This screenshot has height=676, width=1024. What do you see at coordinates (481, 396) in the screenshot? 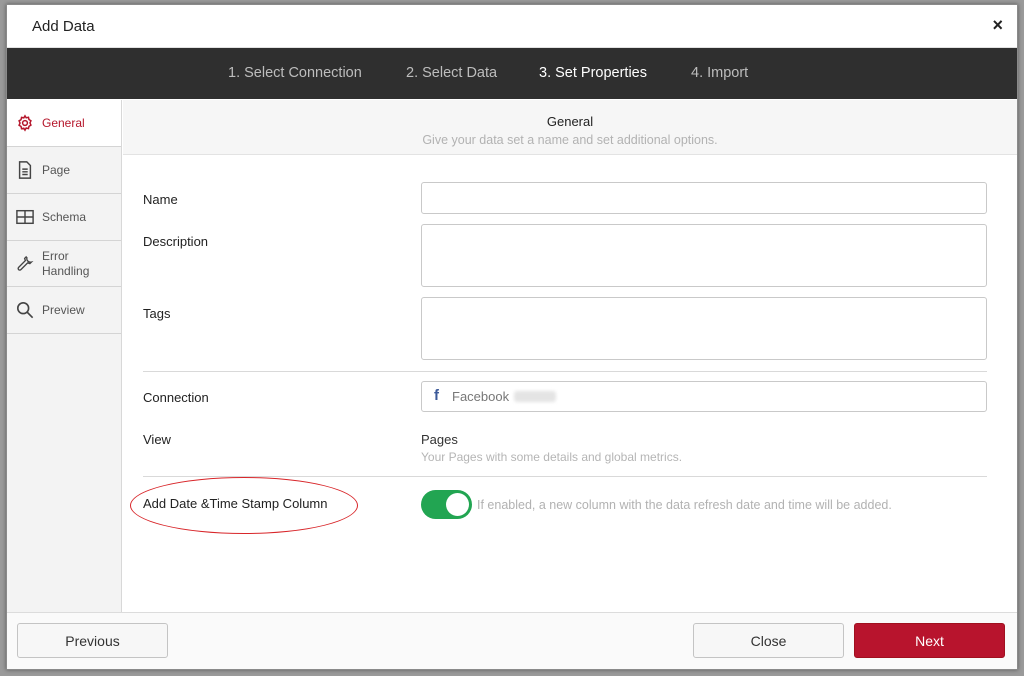
I see `connection-value: Facebook` at bounding box center [481, 396].